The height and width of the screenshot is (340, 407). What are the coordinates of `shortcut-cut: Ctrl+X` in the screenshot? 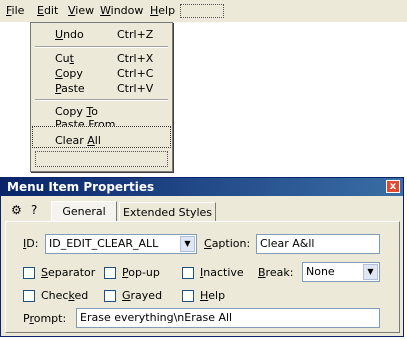 It's located at (135, 58).